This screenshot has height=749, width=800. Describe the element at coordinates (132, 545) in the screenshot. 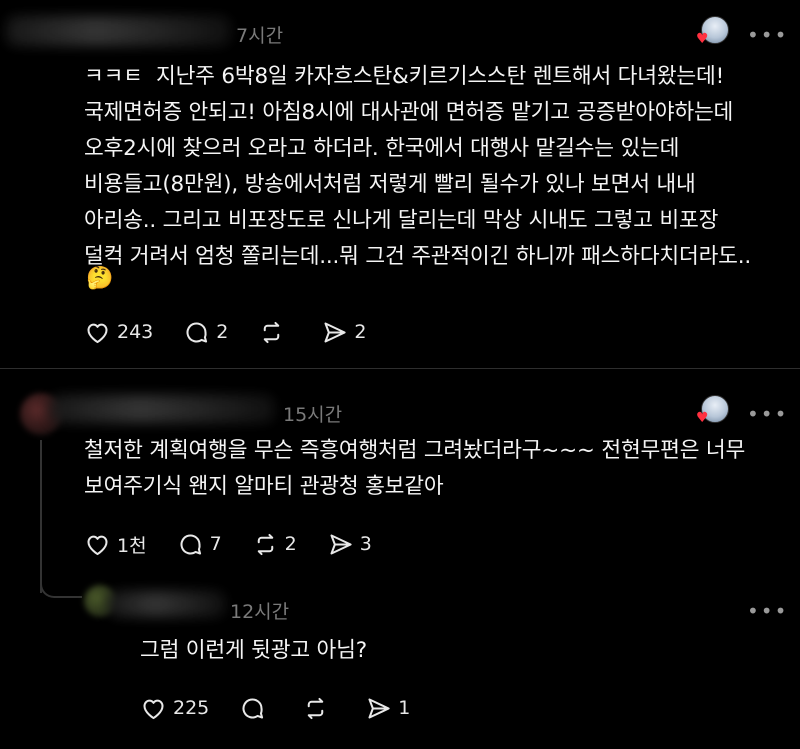

I see `like-count: 1천` at that location.